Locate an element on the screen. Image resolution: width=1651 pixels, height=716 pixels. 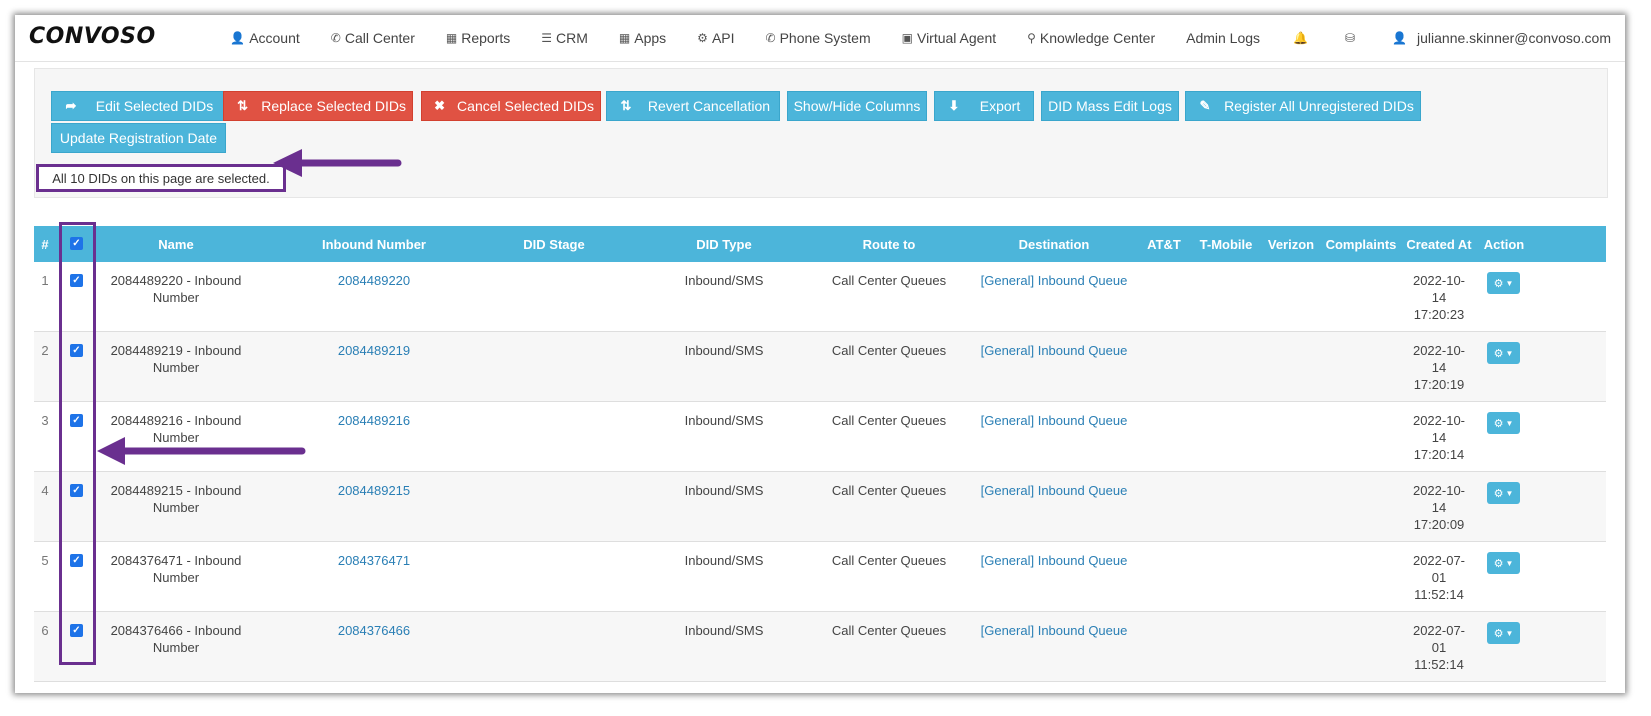
close-icon: ✖ is located at coordinates (439, 105).